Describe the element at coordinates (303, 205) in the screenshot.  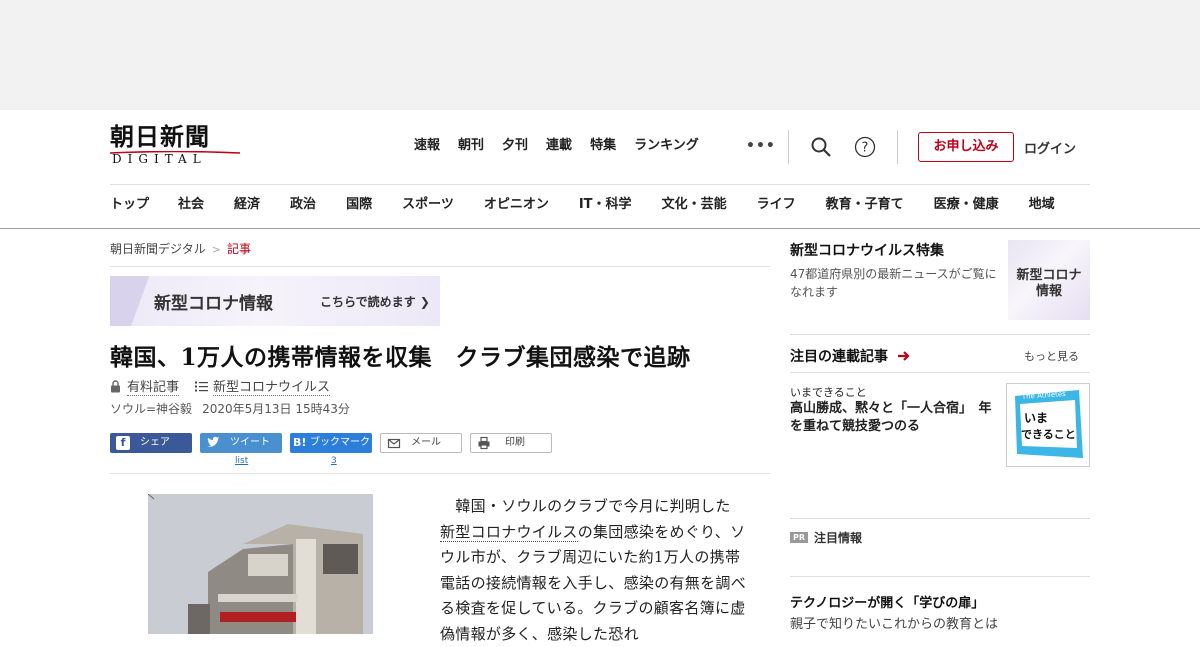
I see `nav-item-politics: 政治` at that location.